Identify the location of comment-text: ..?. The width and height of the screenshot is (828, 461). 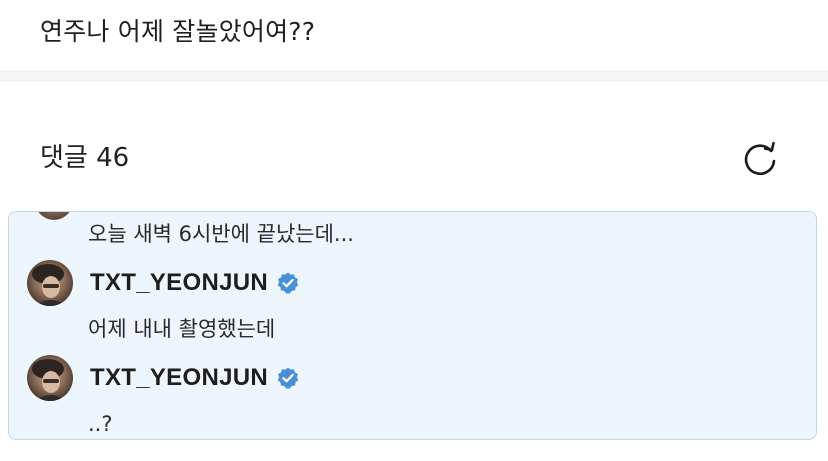
(100, 424).